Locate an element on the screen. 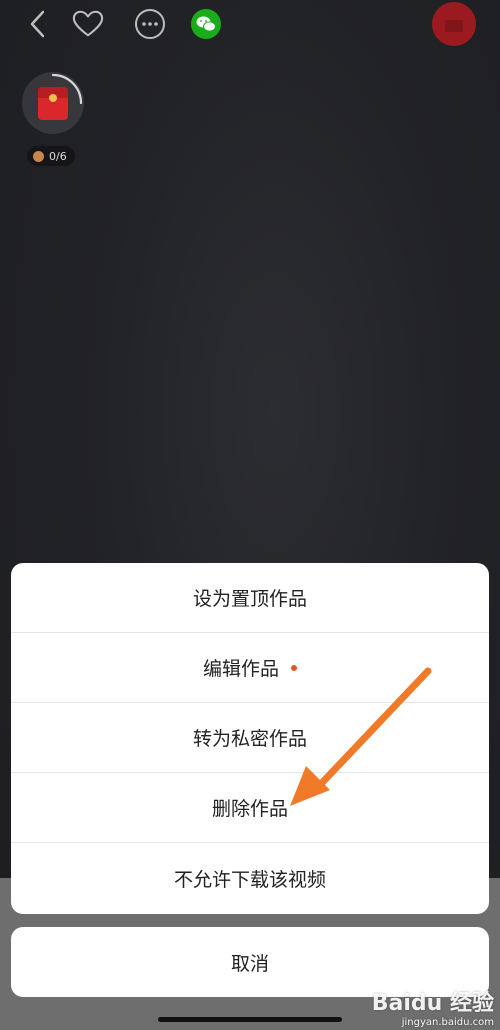 Image resolution: width=500 pixels, height=1030 pixels. menu-item-label: 转为私密作品 is located at coordinates (249, 739).